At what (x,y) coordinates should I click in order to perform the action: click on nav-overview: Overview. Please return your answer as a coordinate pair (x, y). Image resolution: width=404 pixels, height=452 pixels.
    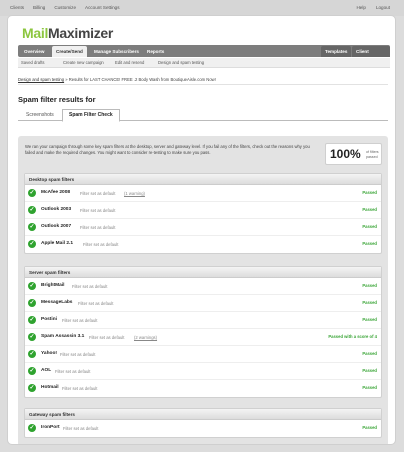
    Looking at the image, I should click on (34, 51).